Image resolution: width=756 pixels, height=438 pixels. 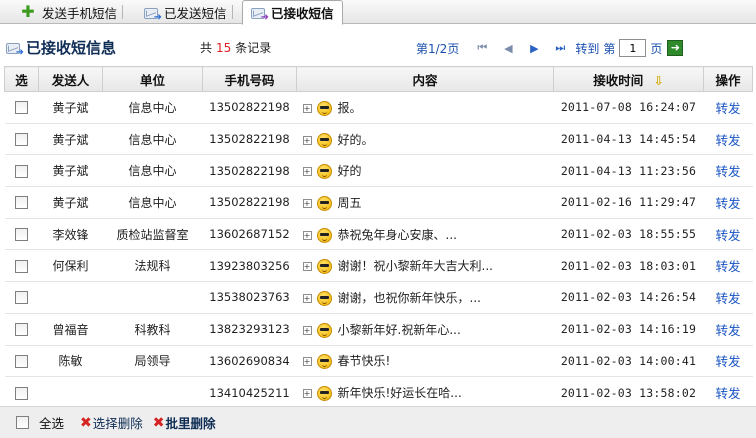 I want to click on col-unit: 单位, so click(x=152, y=79).